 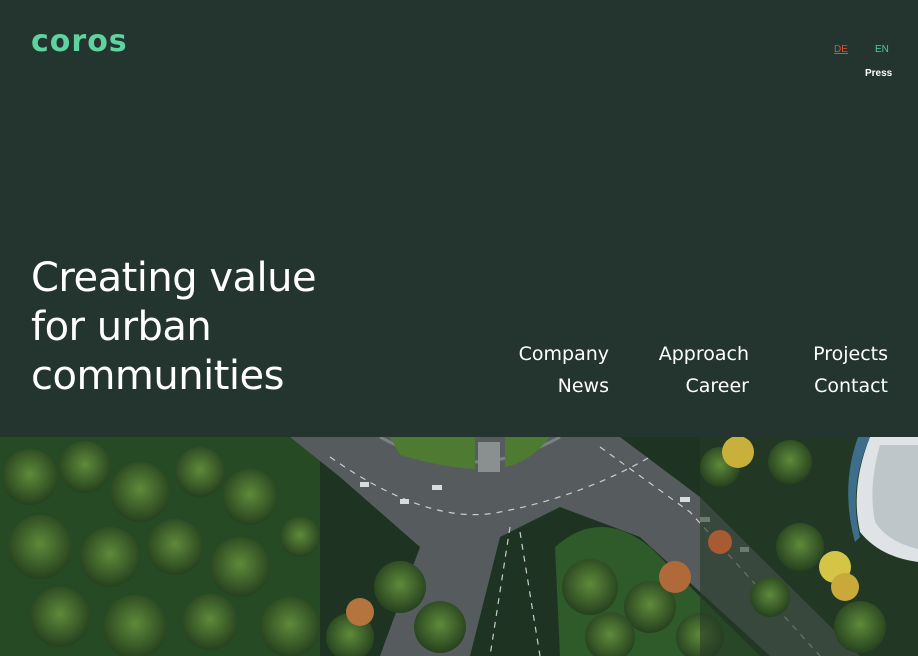 What do you see at coordinates (564, 386) in the screenshot?
I see `nav-link-news: News` at bounding box center [564, 386].